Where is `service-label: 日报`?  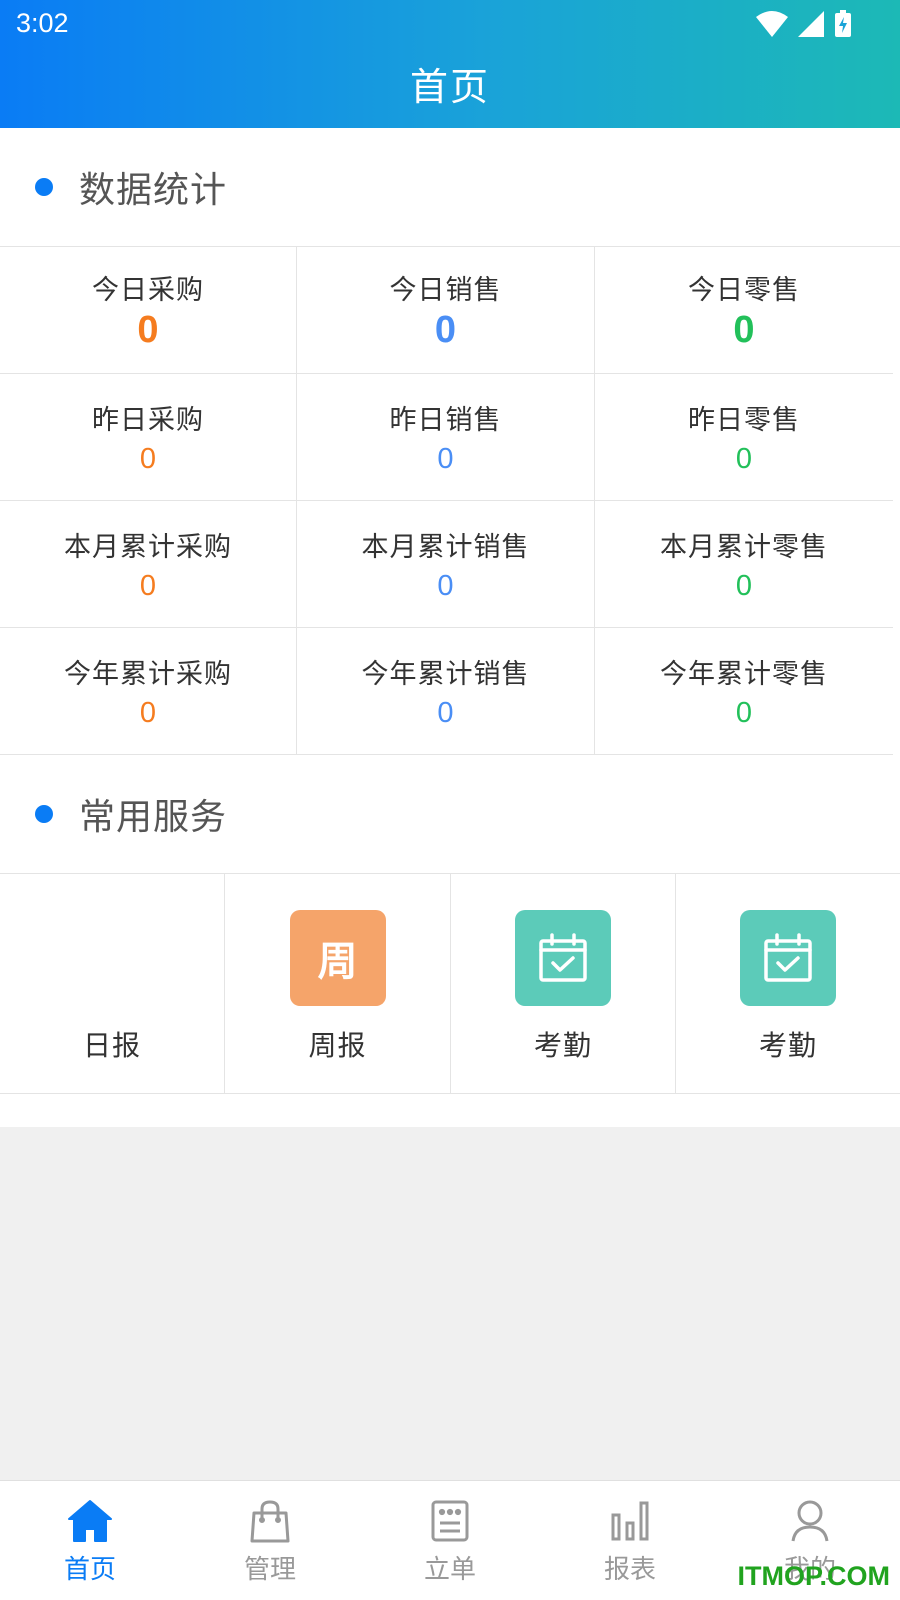
service-label: 日报 is located at coordinates (111, 1045).